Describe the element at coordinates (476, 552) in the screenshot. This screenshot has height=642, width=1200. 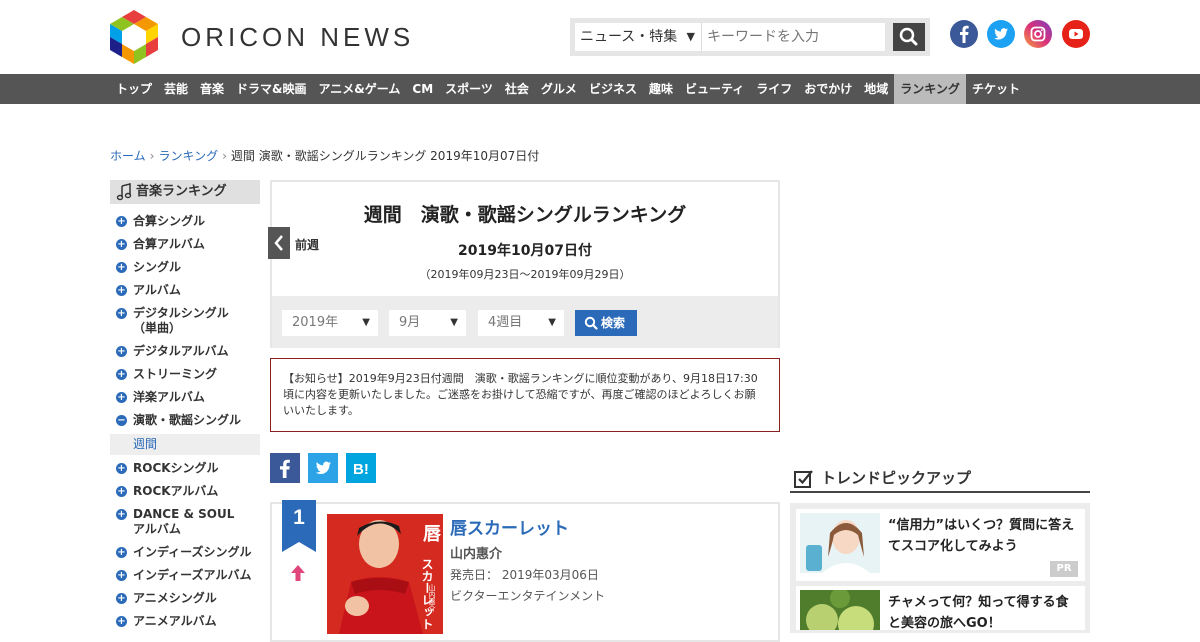
I see `artist-name: 山内惠介` at that location.